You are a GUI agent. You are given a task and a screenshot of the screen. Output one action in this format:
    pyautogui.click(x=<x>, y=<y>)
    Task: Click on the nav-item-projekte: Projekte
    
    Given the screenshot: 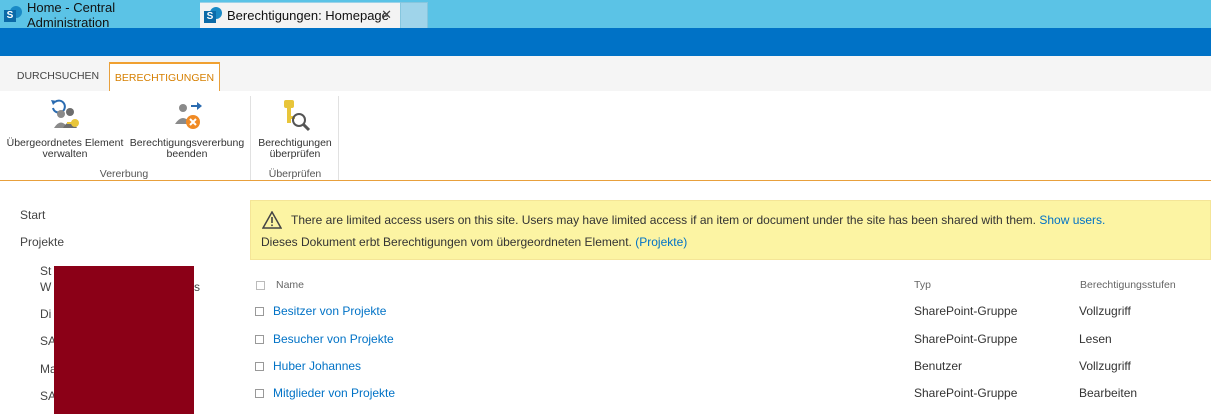 What is the action you would take?
    pyautogui.click(x=42, y=242)
    